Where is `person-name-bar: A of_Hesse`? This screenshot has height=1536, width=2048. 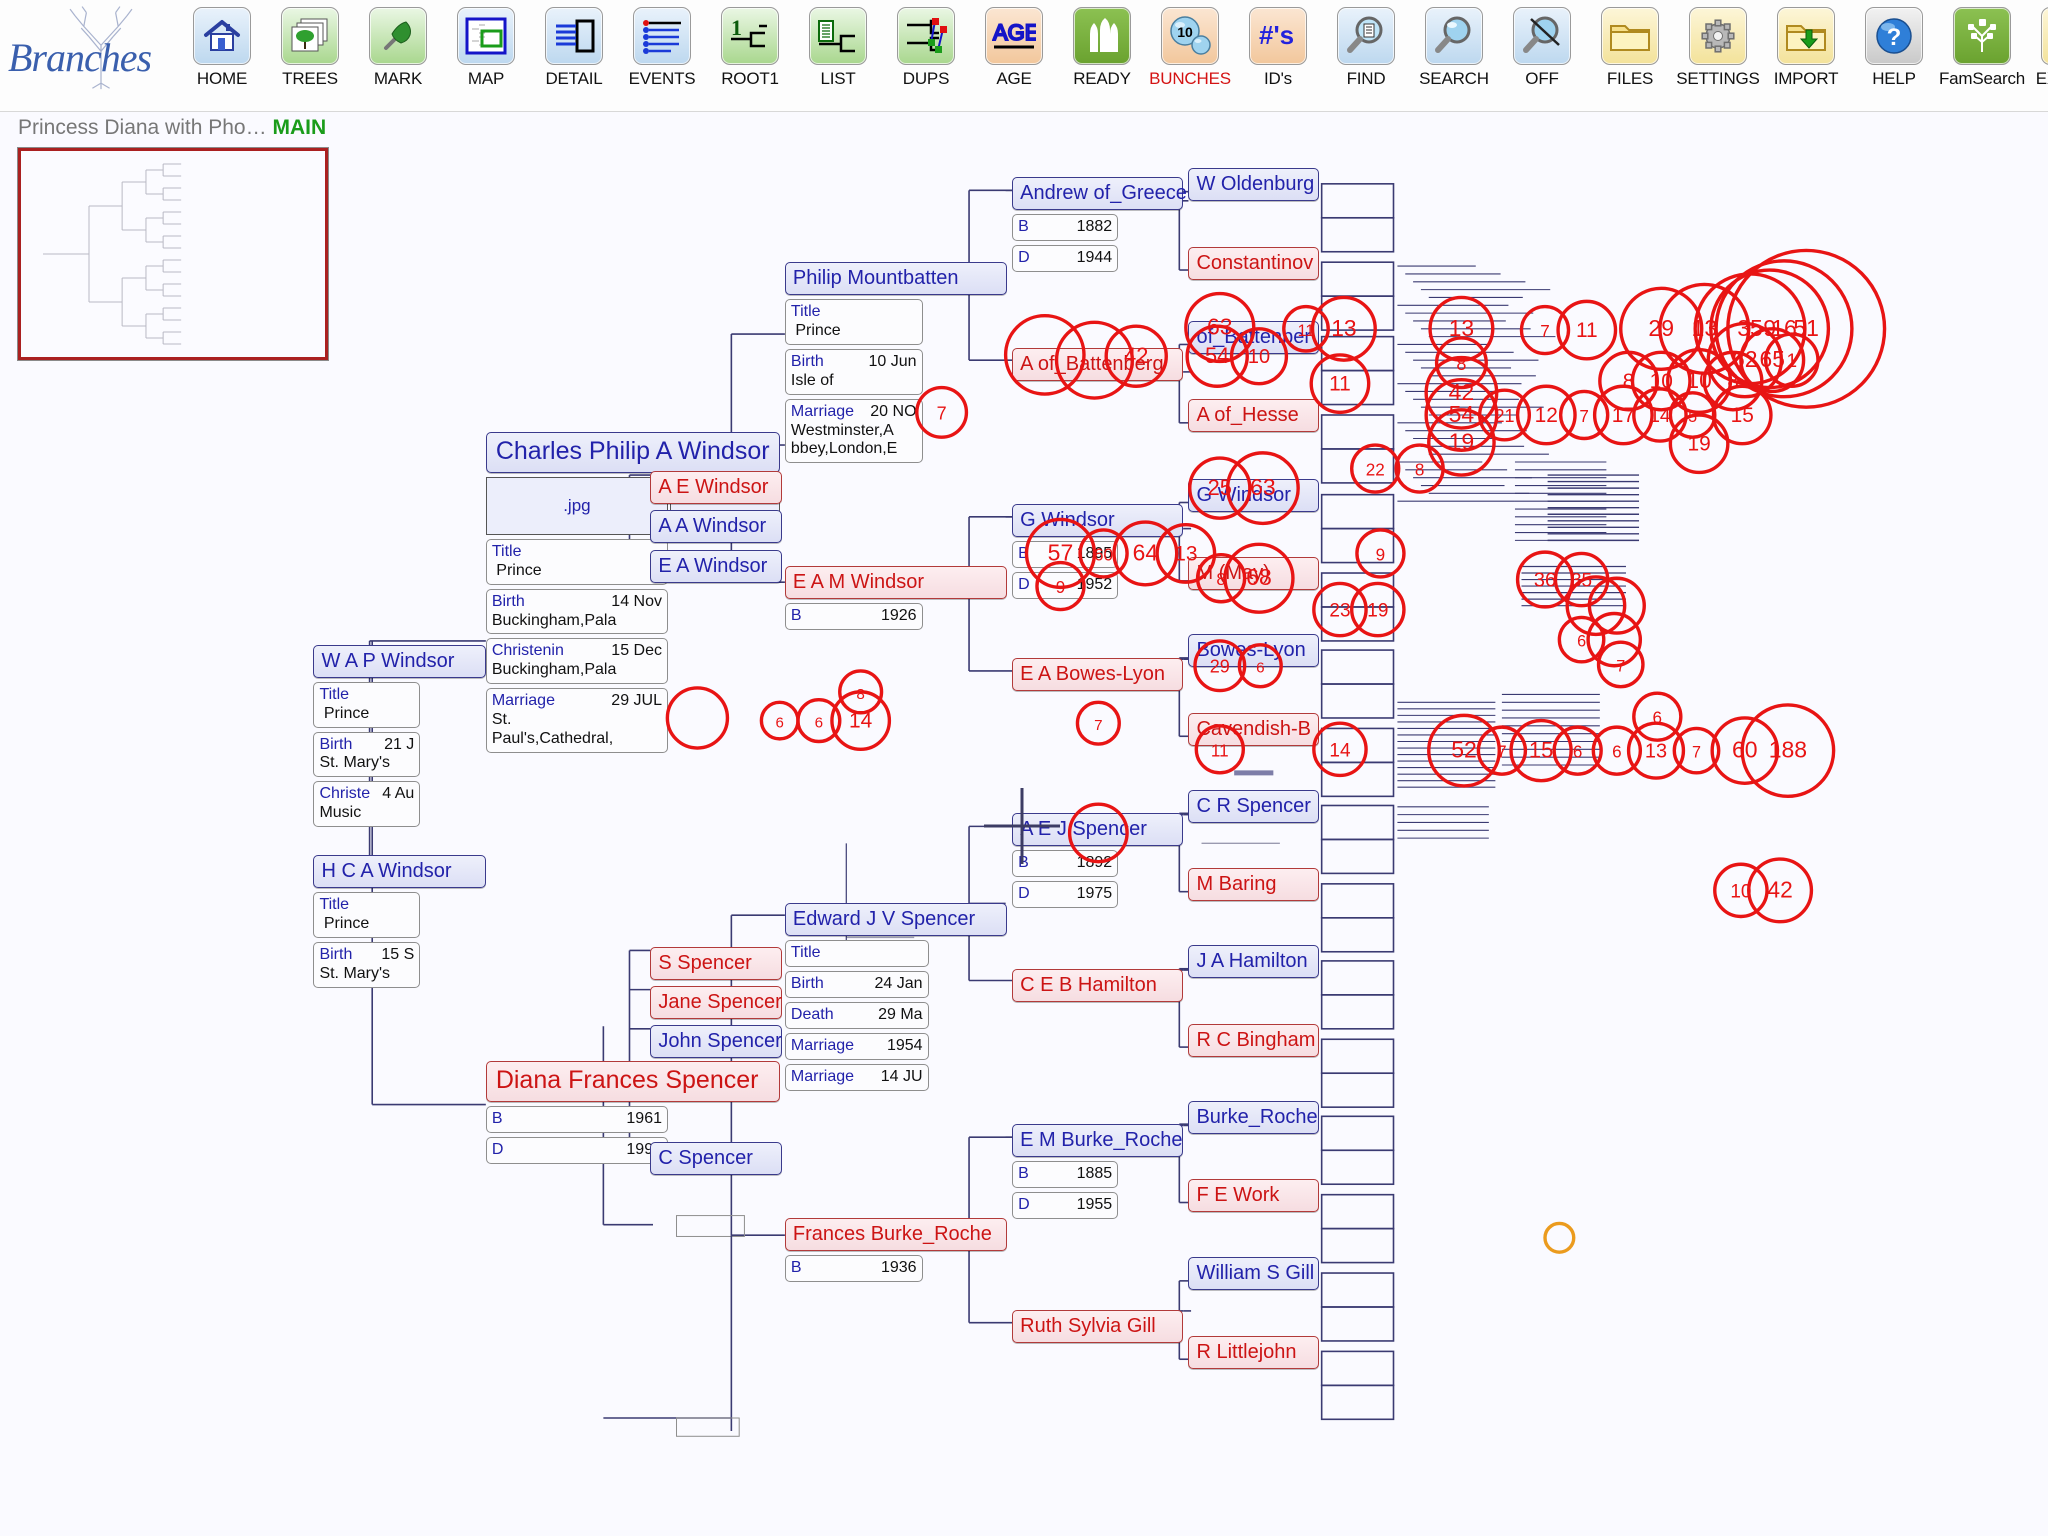
person-name-bar: A of_Hesse is located at coordinates (1254, 416).